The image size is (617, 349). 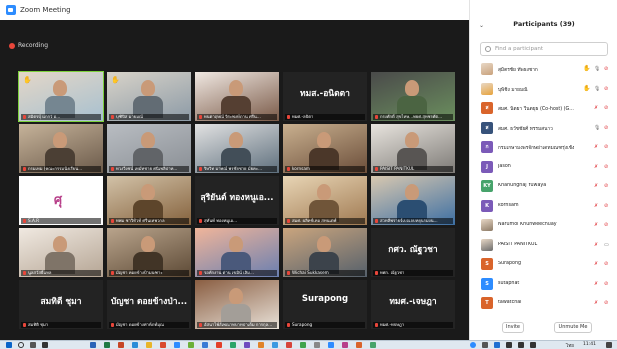 What do you see at coordinates (497, 345) in the screenshot?
I see `onedrive-icon` at bounding box center [497, 345].